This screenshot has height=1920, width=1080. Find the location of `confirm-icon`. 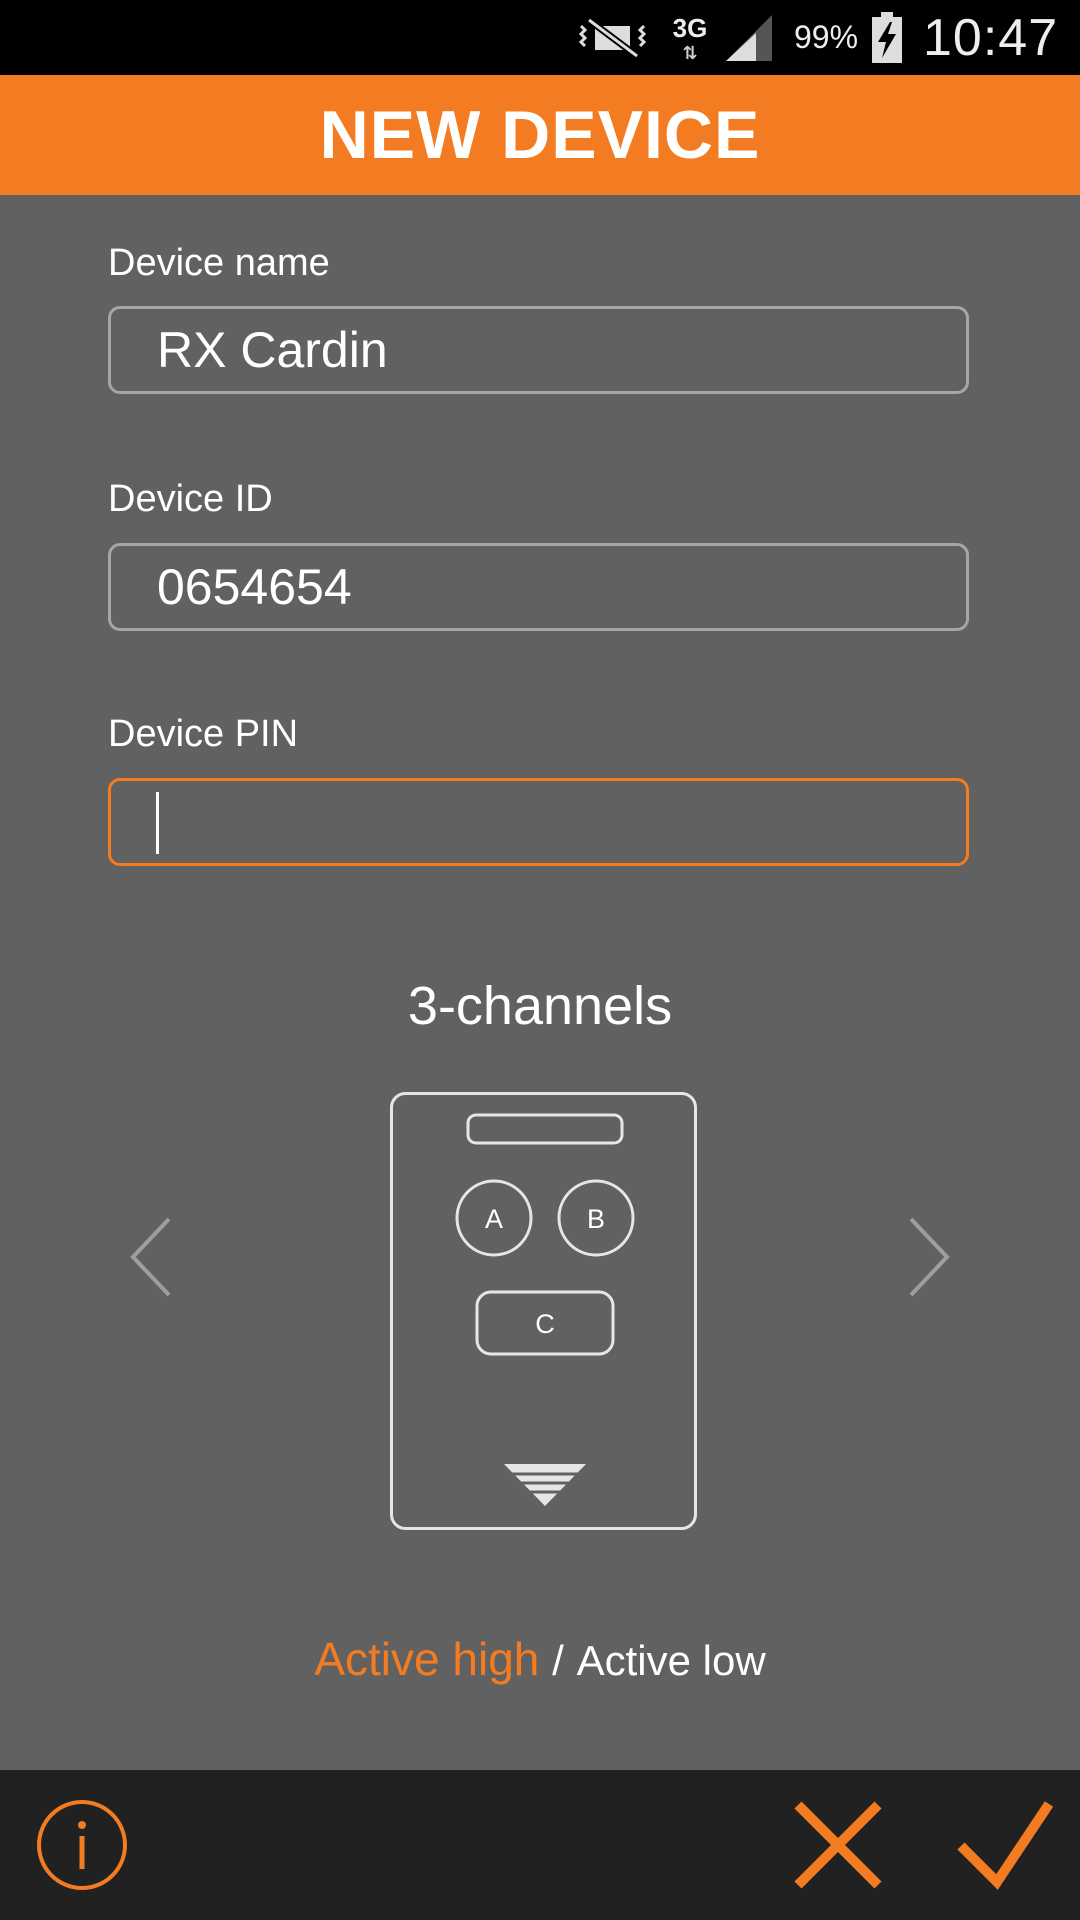

confirm-icon is located at coordinates (1005, 1845).